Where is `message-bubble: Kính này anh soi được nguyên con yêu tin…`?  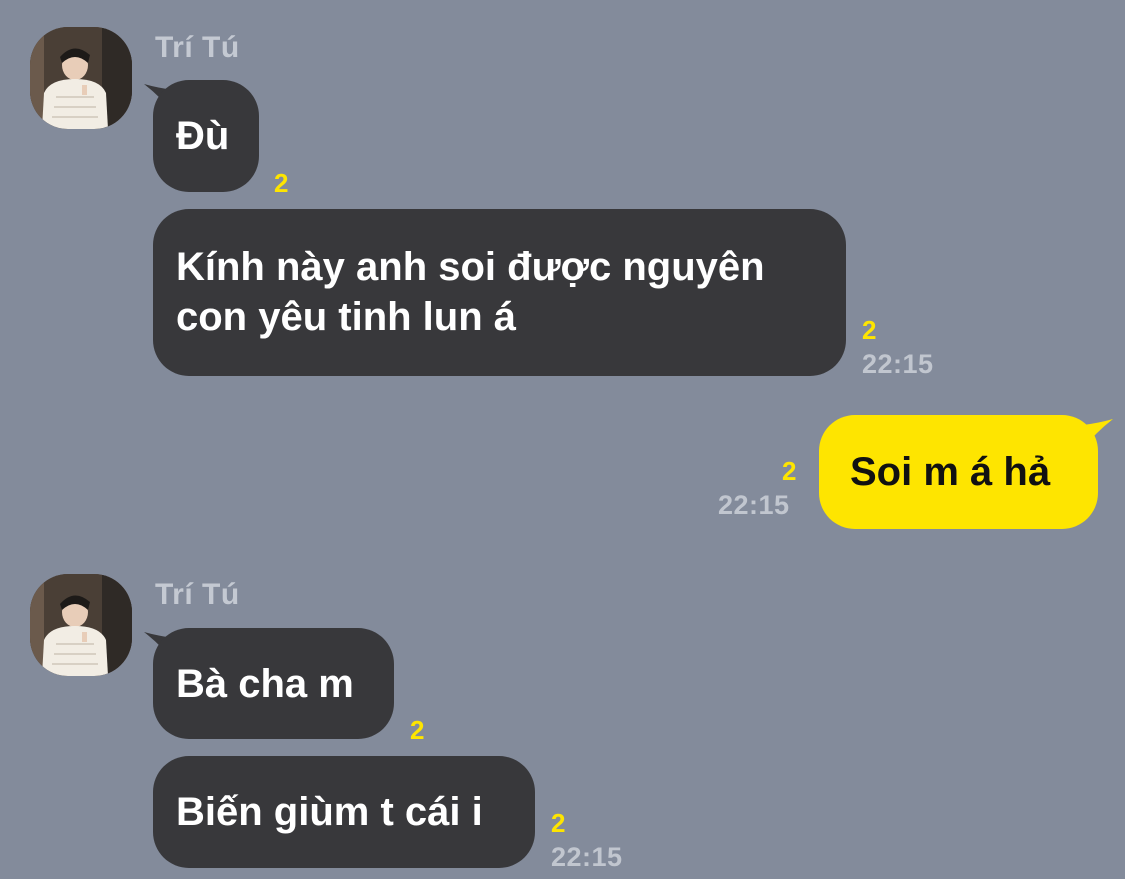 message-bubble: Kính này anh soi được nguyên con yêu tin… is located at coordinates (499, 292).